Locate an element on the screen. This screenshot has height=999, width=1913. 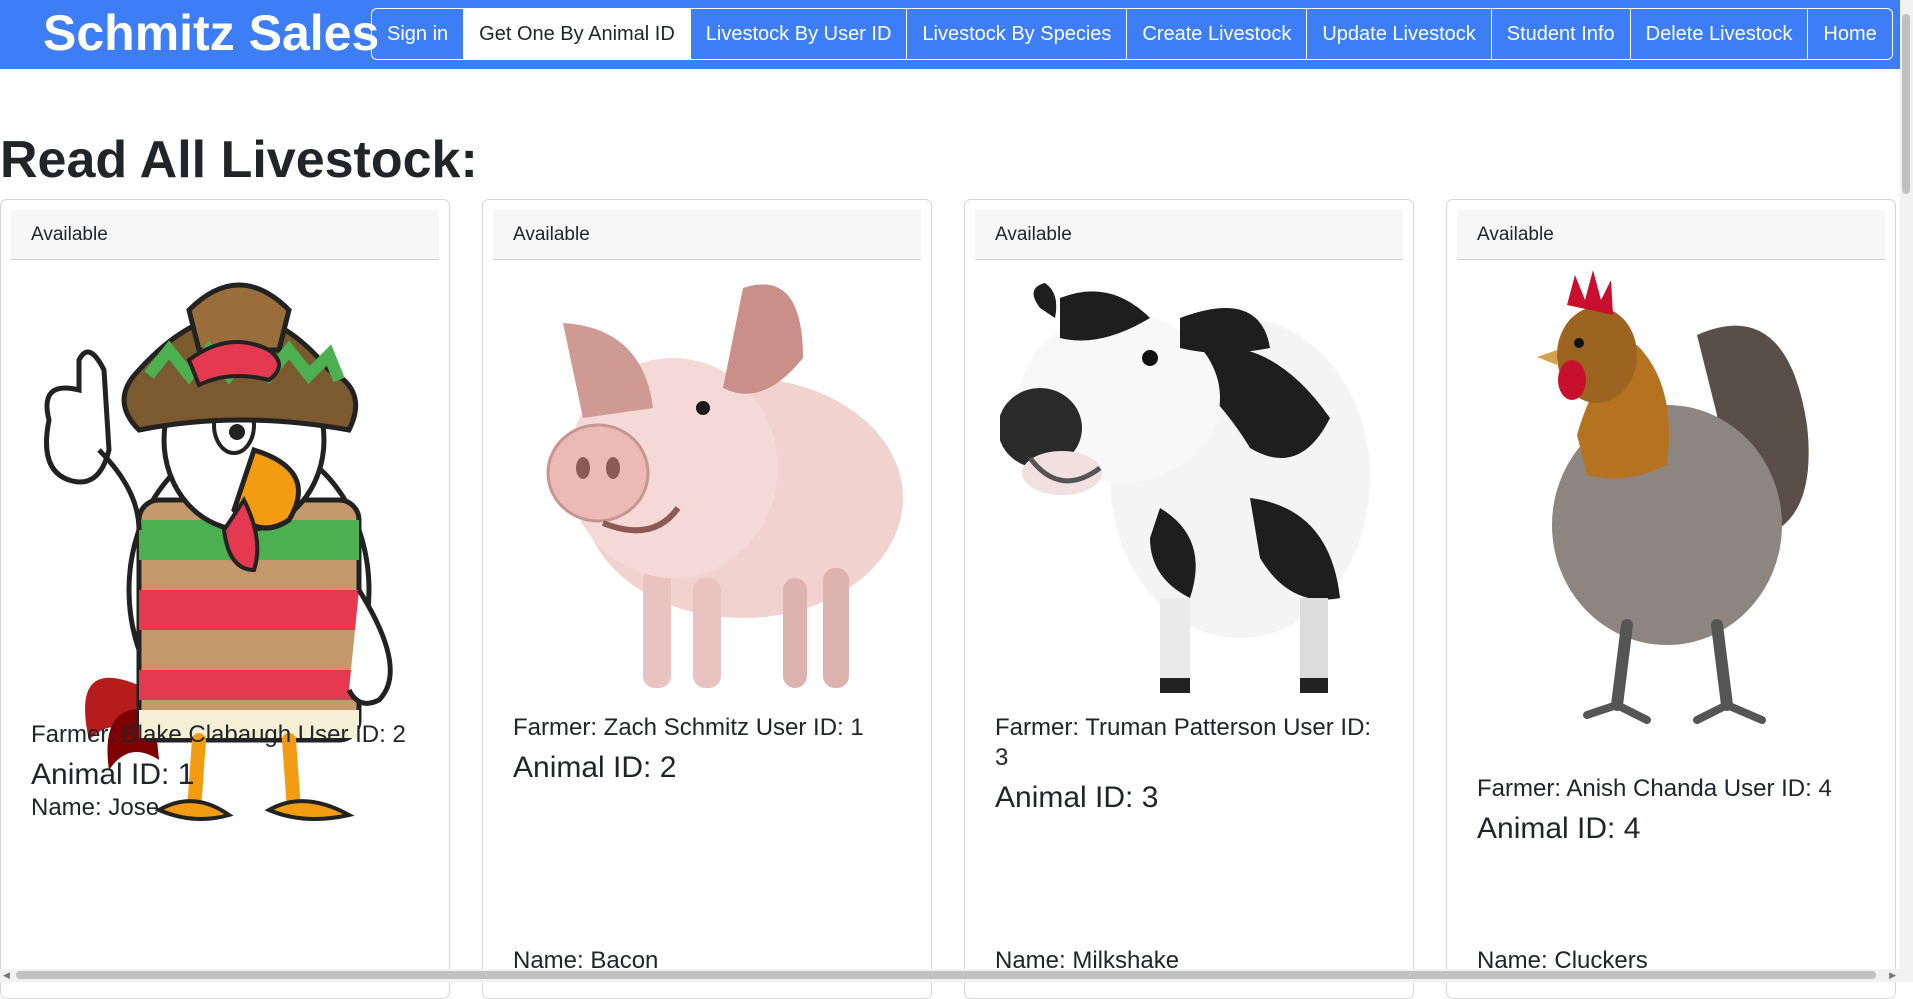
scroll-left-arrow-icon: ◀ is located at coordinates (6, 975).